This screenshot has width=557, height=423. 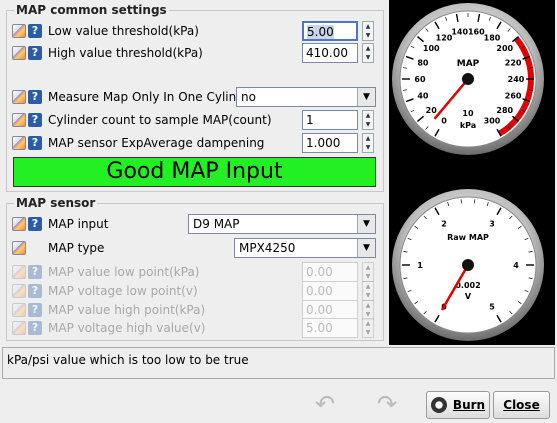 I want to click on redo-icon: ↷, so click(x=387, y=404).